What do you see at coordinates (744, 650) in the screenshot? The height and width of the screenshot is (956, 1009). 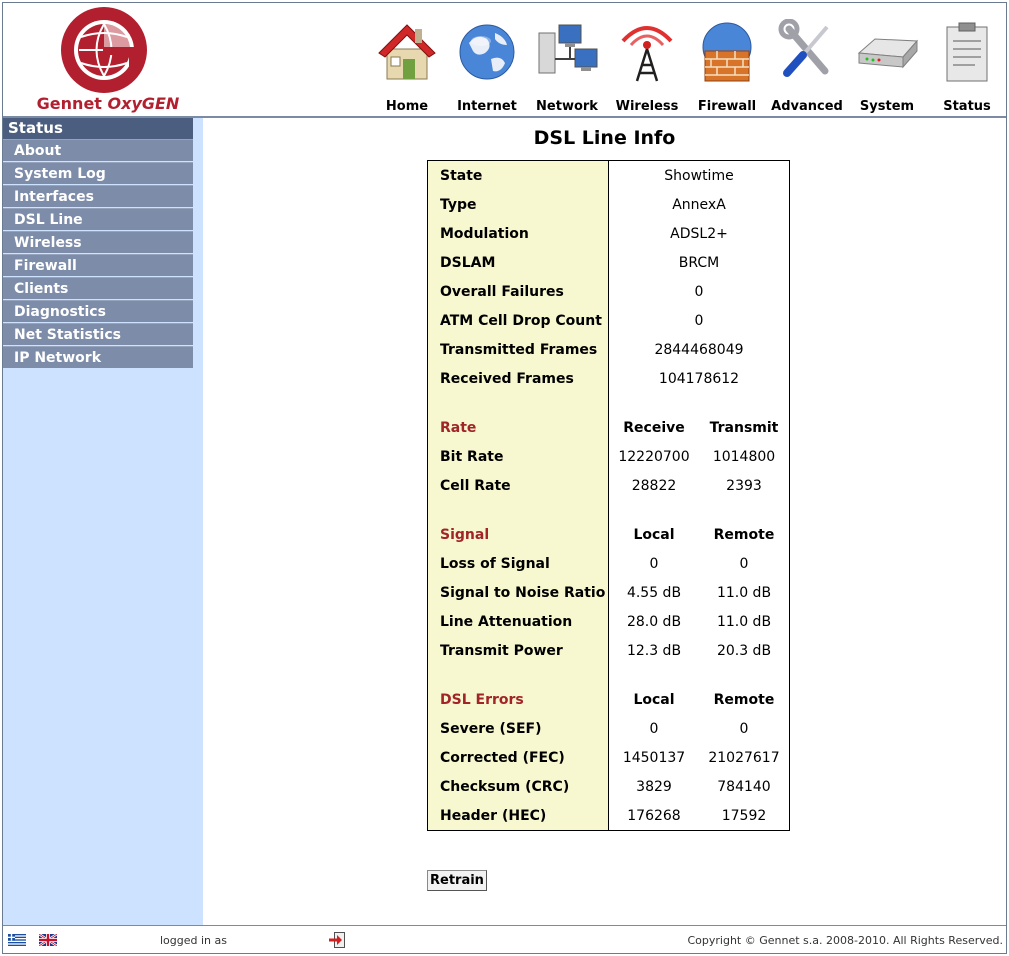 I see `row-value: 20.3 dB` at bounding box center [744, 650].